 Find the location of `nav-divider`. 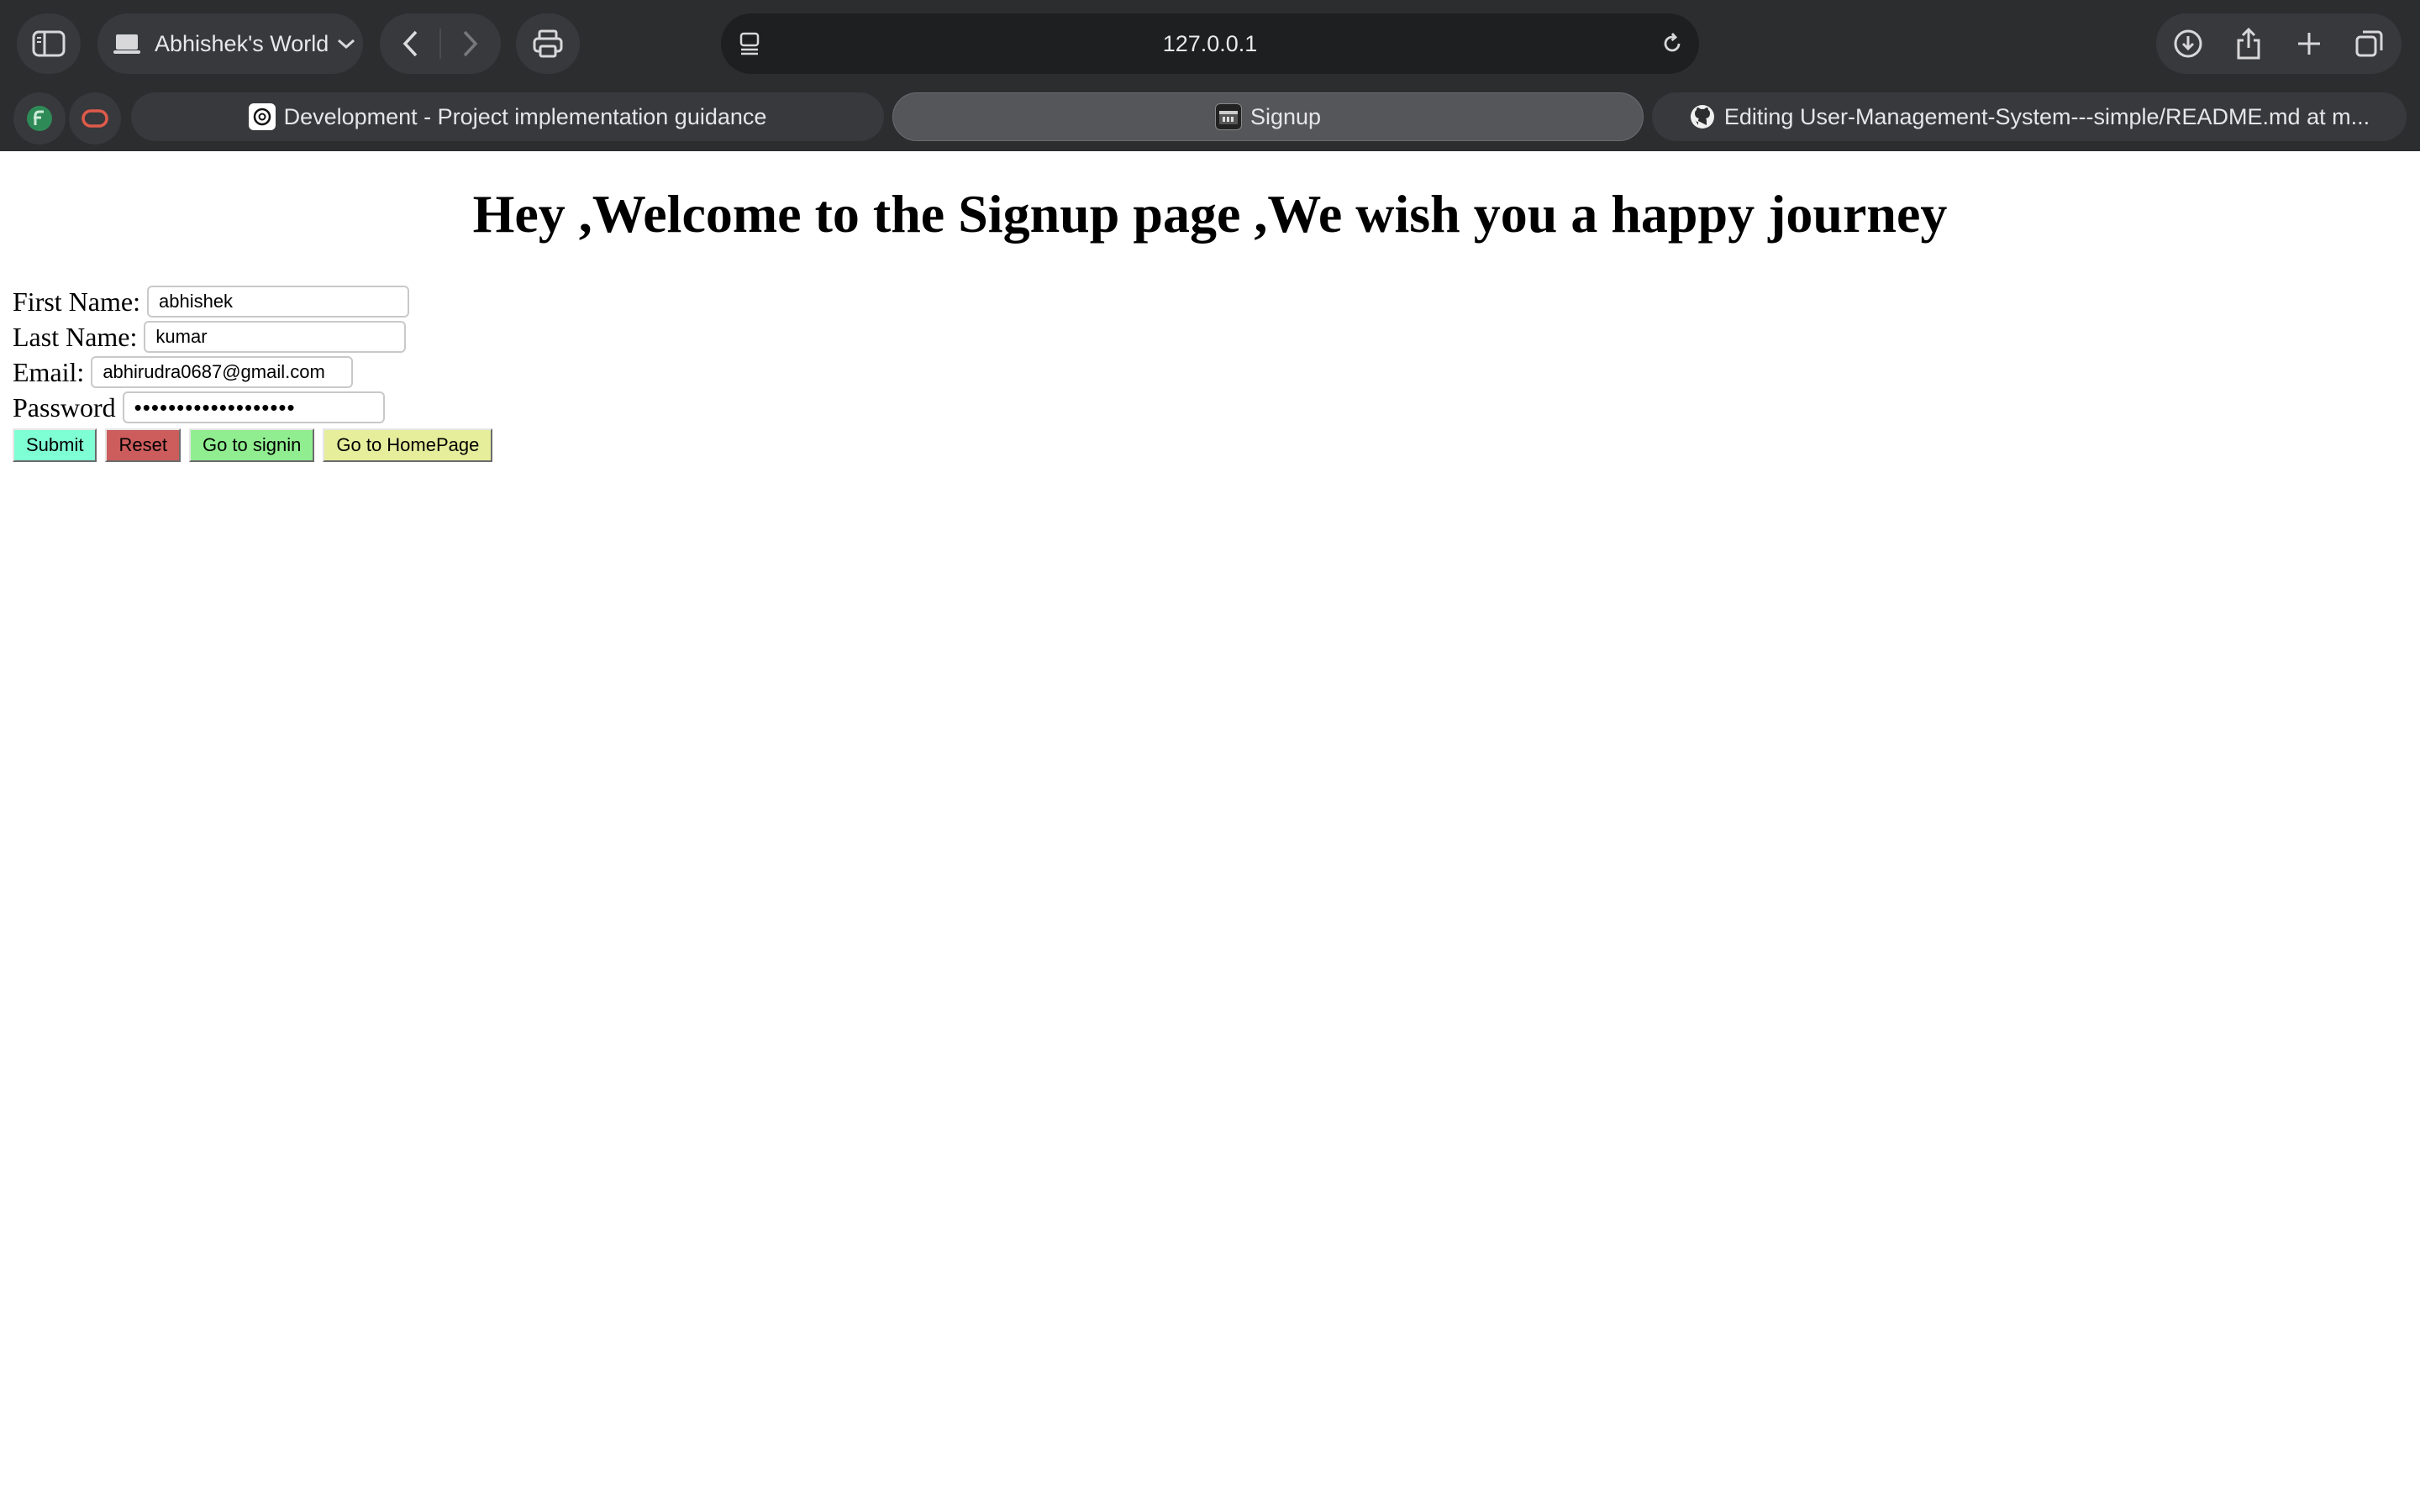

nav-divider is located at coordinates (440, 44).